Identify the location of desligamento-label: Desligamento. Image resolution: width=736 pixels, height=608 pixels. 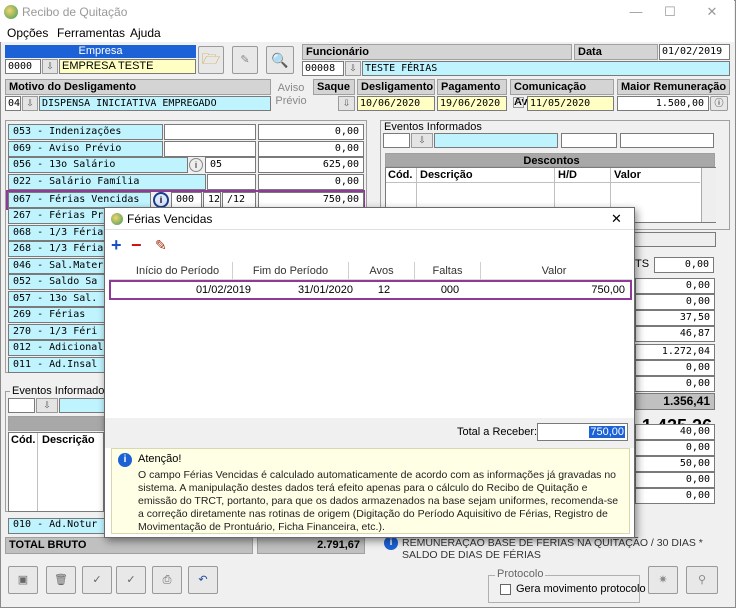
(396, 87).